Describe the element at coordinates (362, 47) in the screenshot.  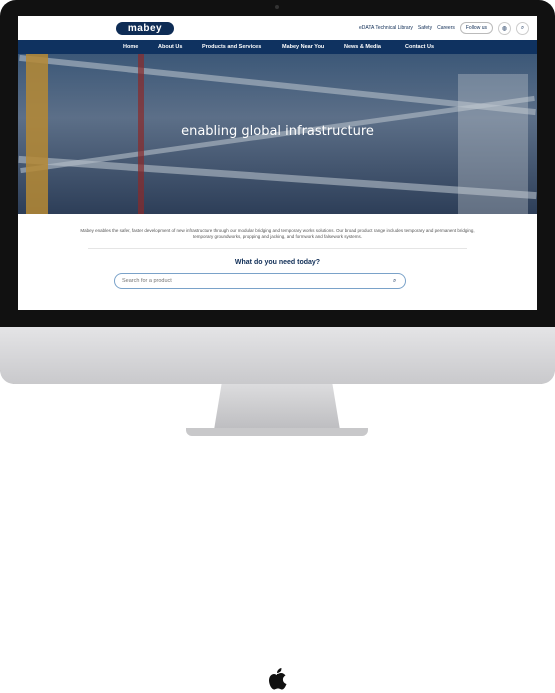
I see `nav-news-media: News & Media` at that location.